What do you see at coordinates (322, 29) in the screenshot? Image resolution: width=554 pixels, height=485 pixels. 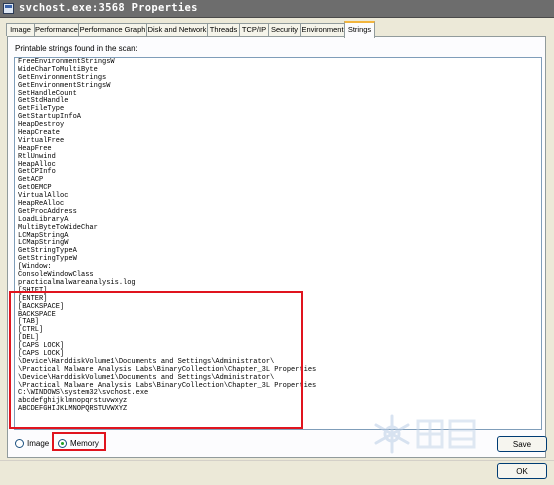 I see `tab-environment: Environment` at bounding box center [322, 29].